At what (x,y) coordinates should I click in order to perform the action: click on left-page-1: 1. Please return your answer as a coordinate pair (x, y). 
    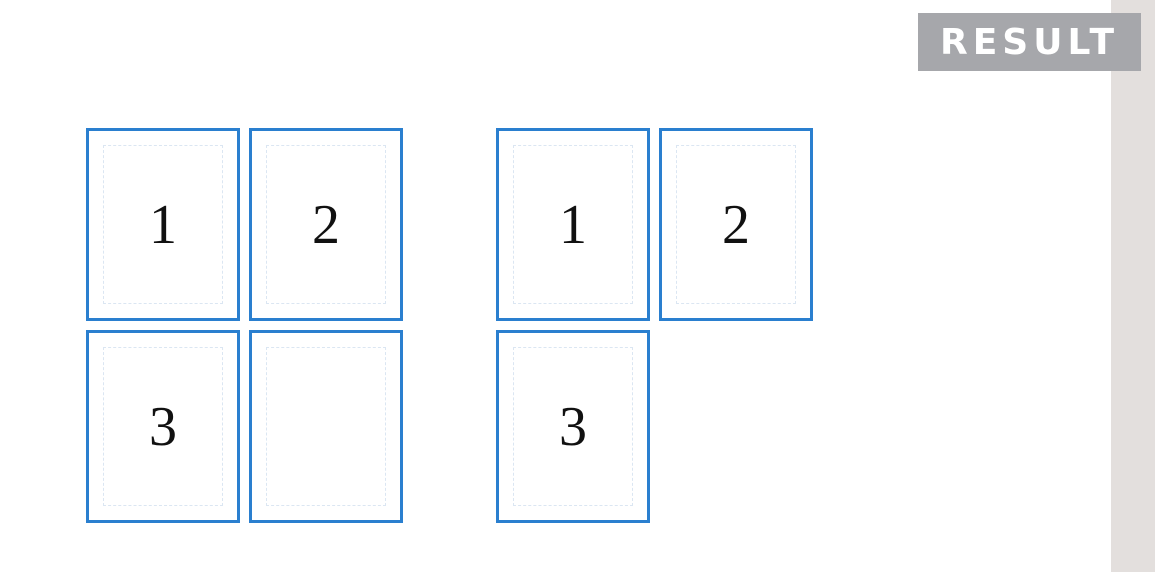
    Looking at the image, I should click on (163, 224).